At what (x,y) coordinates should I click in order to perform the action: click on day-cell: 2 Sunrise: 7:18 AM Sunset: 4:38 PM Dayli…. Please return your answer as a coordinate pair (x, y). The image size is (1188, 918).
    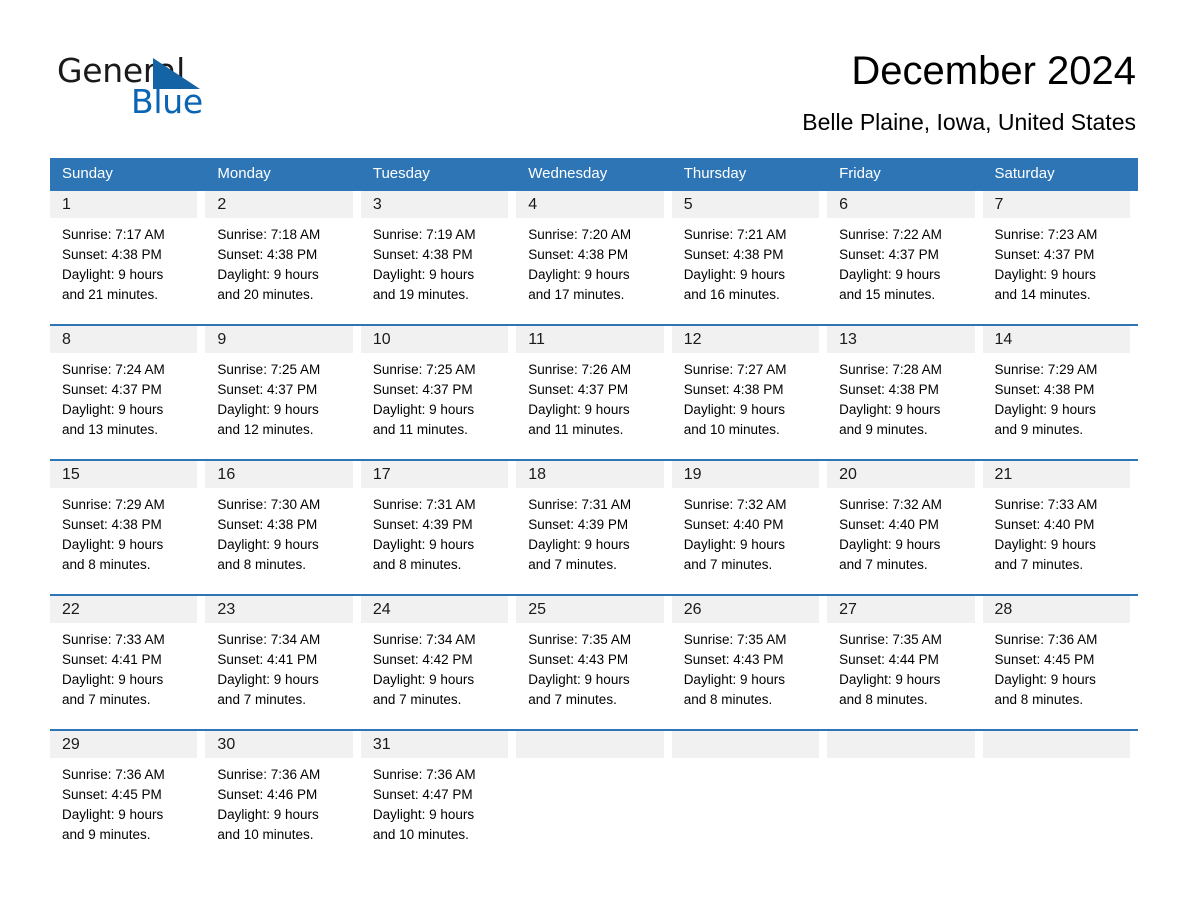
    Looking at the image, I should click on (283, 256).